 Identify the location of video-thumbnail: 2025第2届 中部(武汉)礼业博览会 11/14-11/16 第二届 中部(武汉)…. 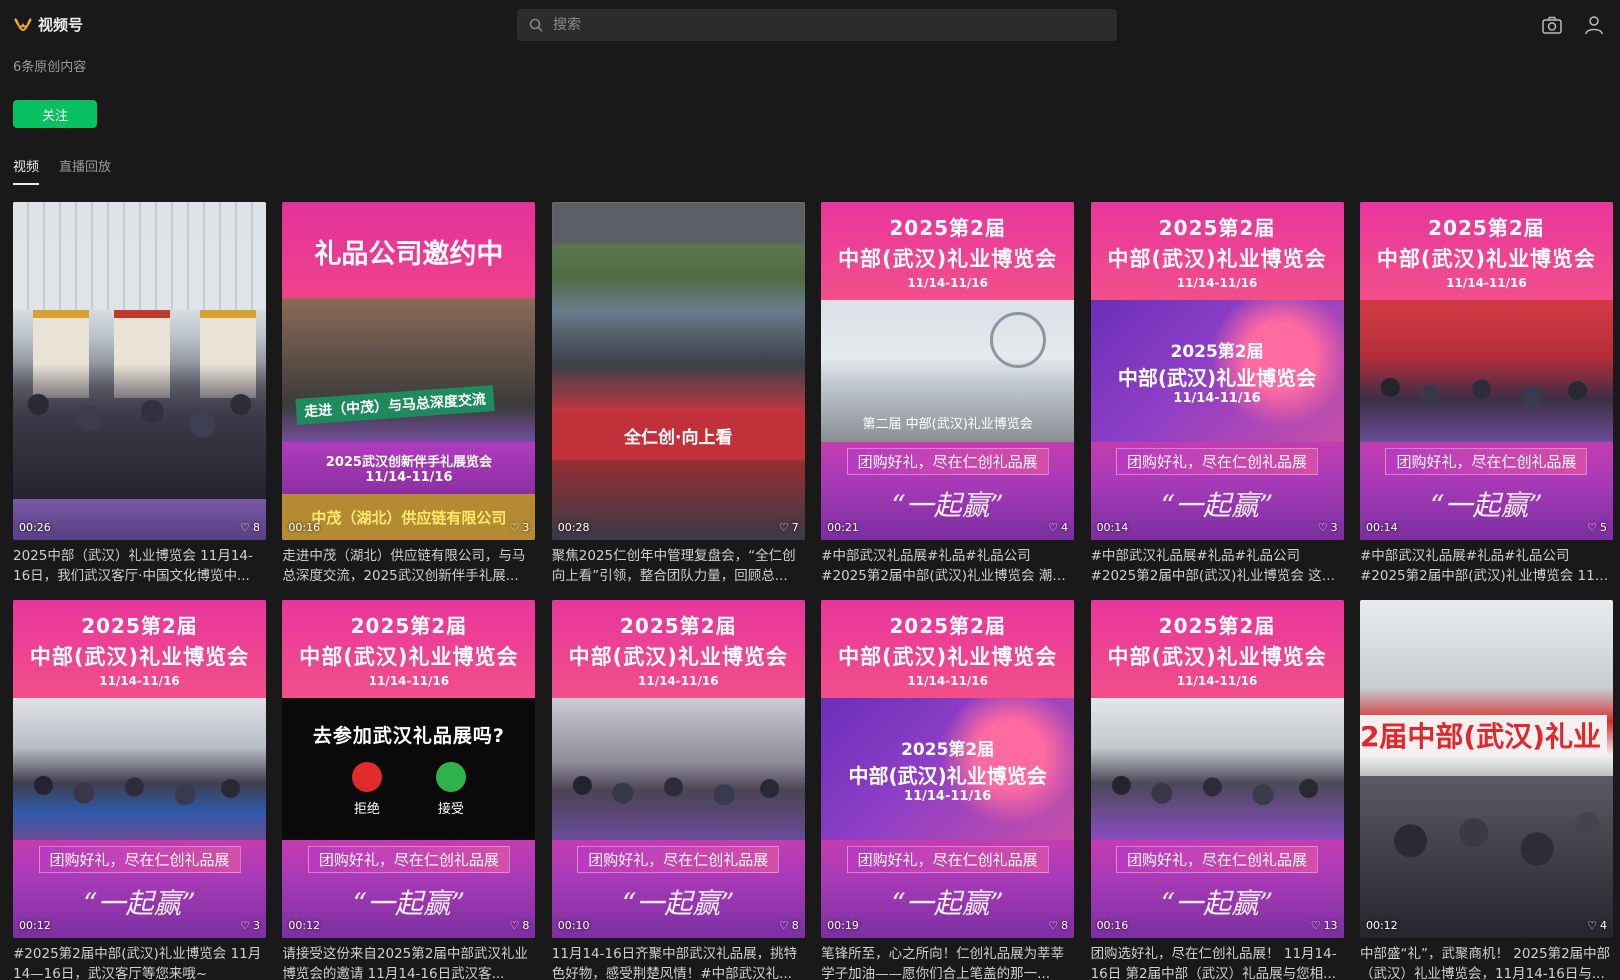
(948, 371).